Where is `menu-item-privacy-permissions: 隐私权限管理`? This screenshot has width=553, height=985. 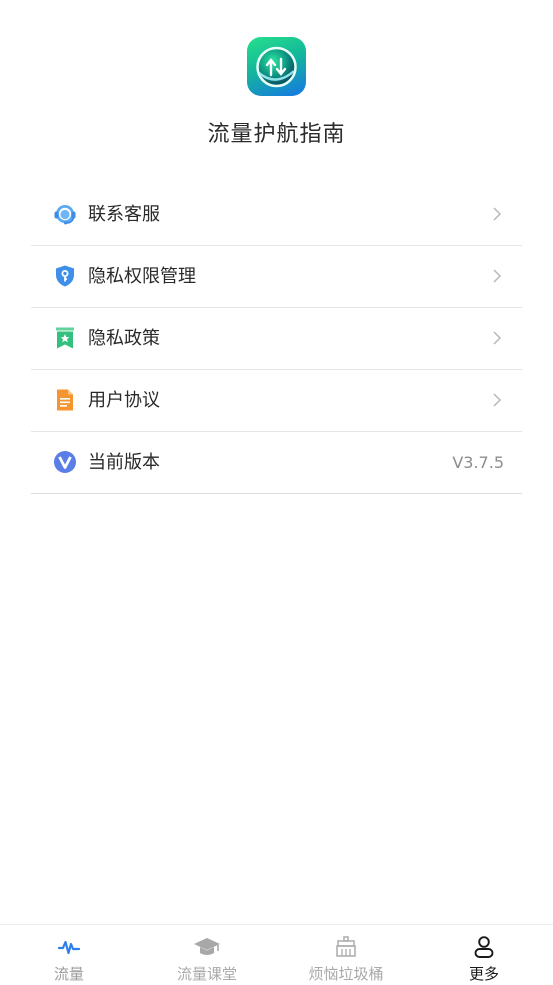 menu-item-privacy-permissions: 隐私权限管理 is located at coordinates (276, 277).